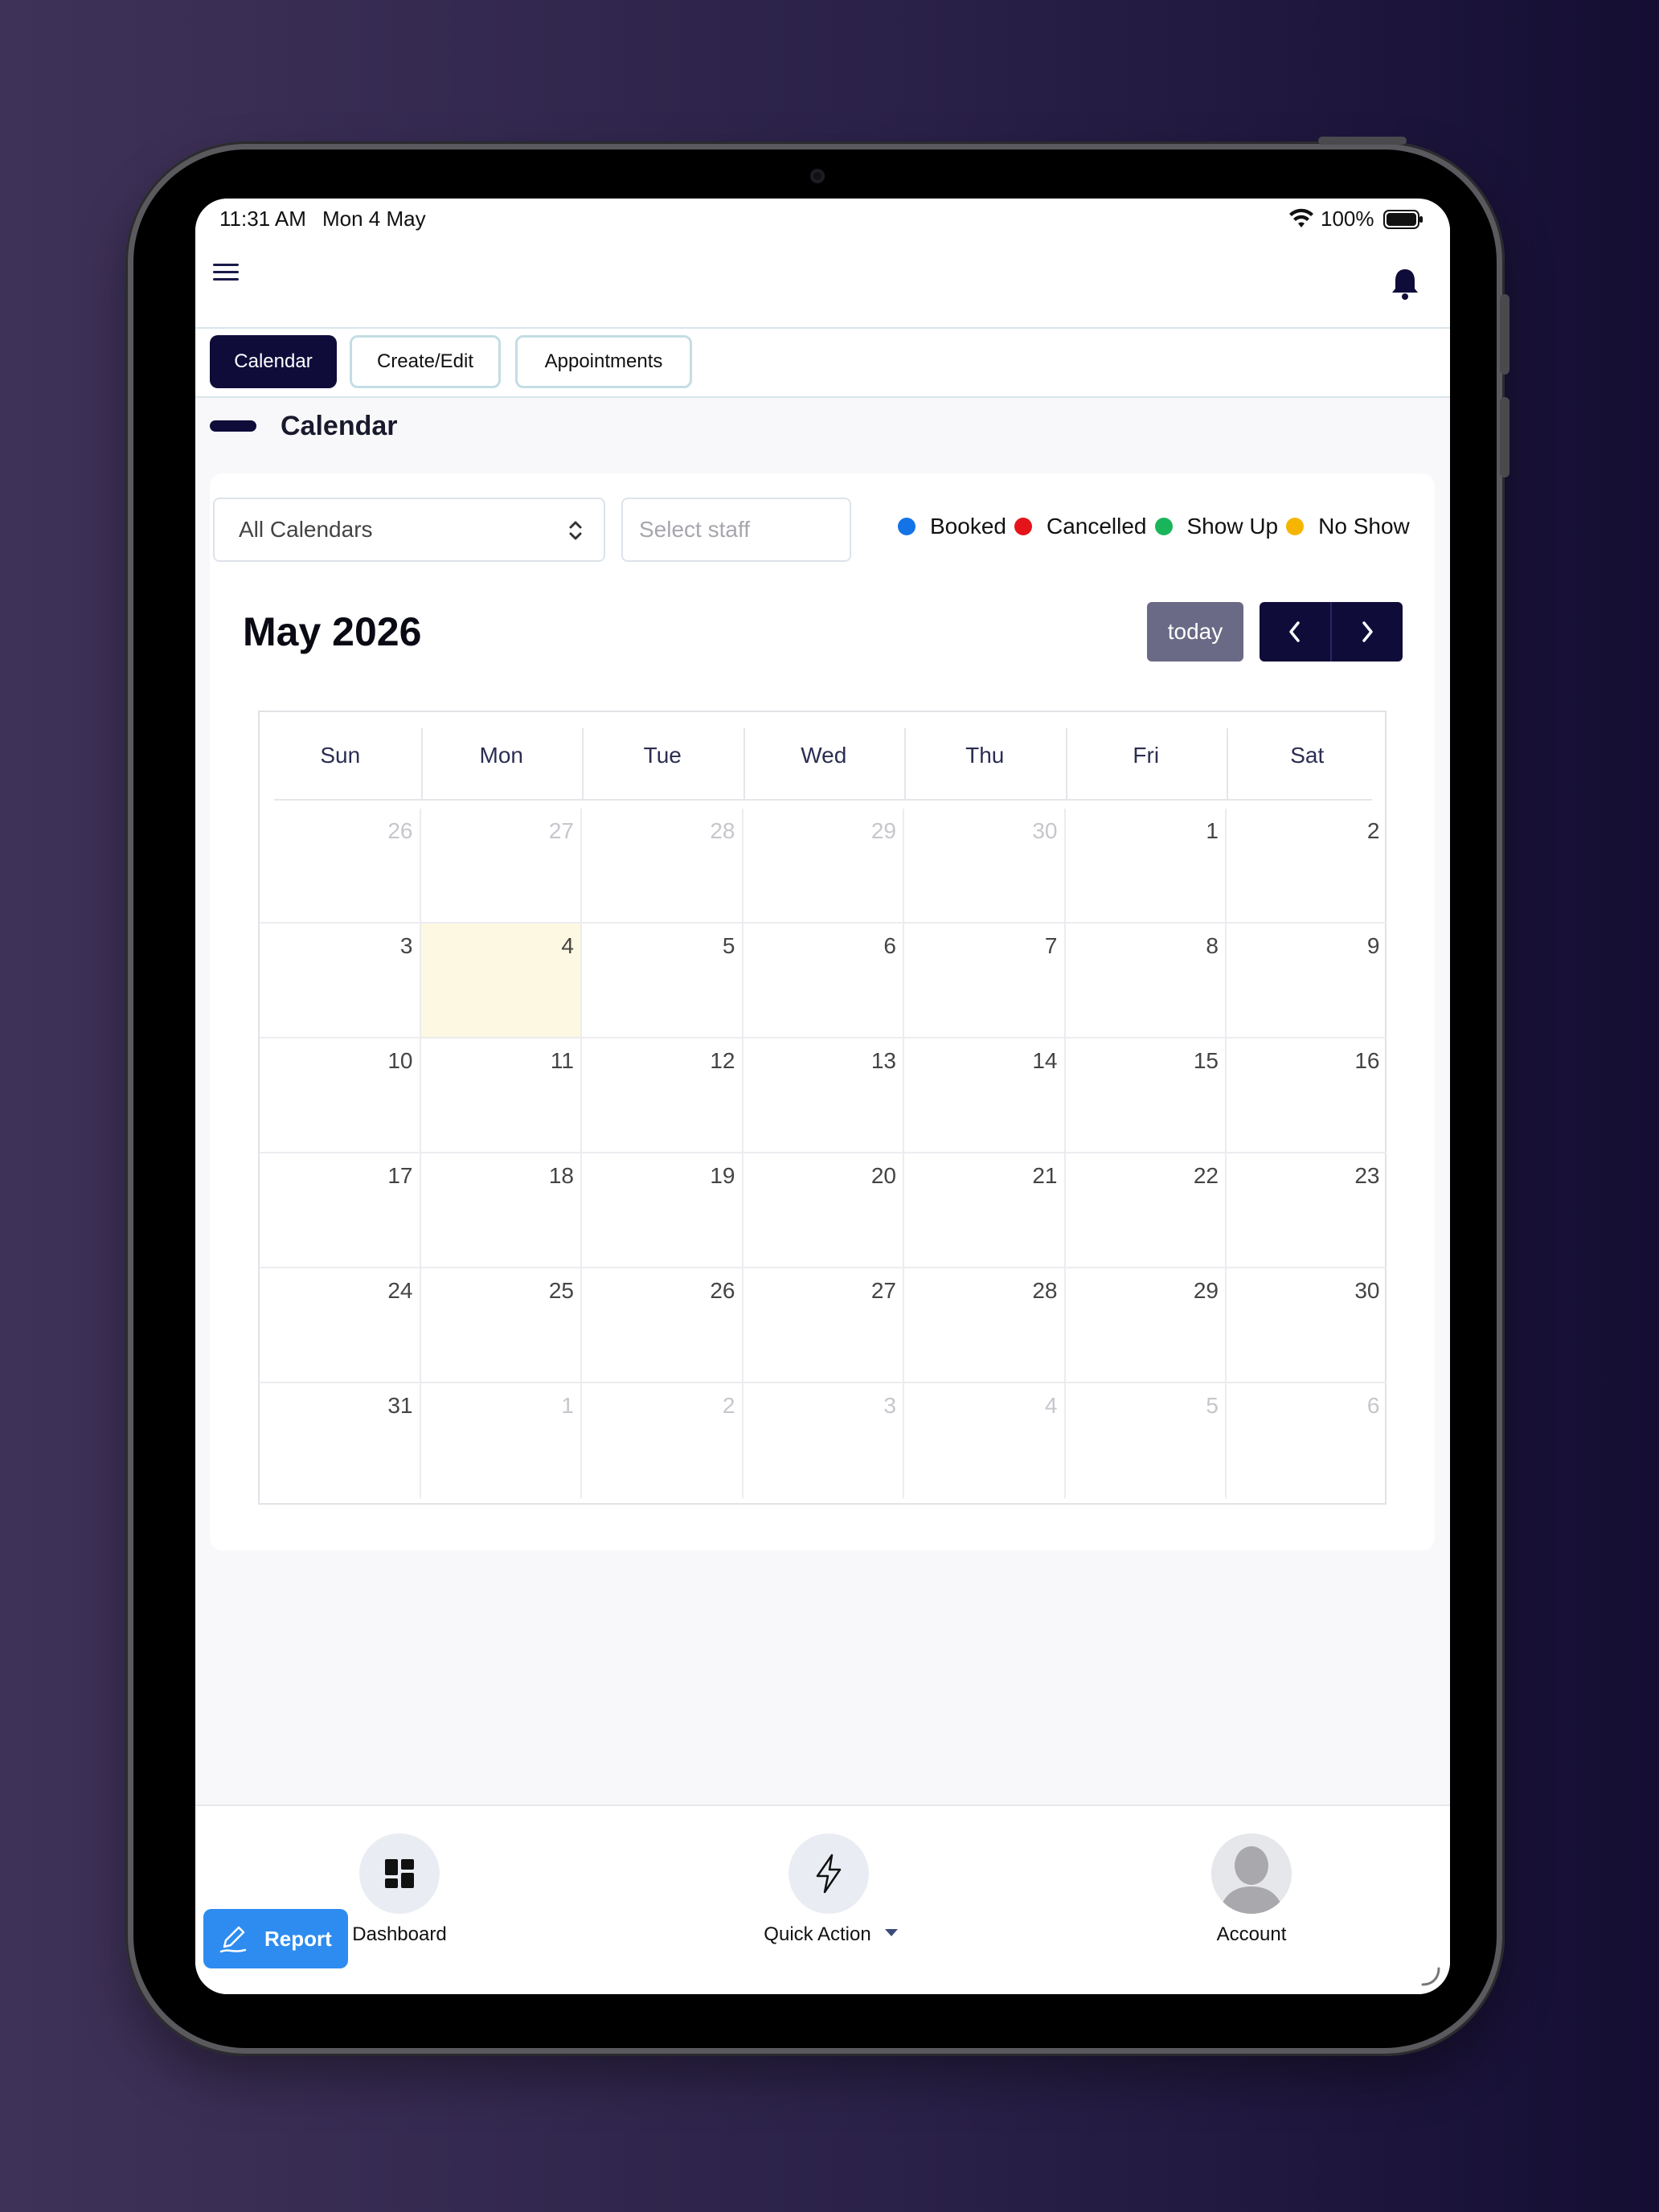 The image size is (1659, 2212). What do you see at coordinates (1195, 632) in the screenshot?
I see `today-button: today` at bounding box center [1195, 632].